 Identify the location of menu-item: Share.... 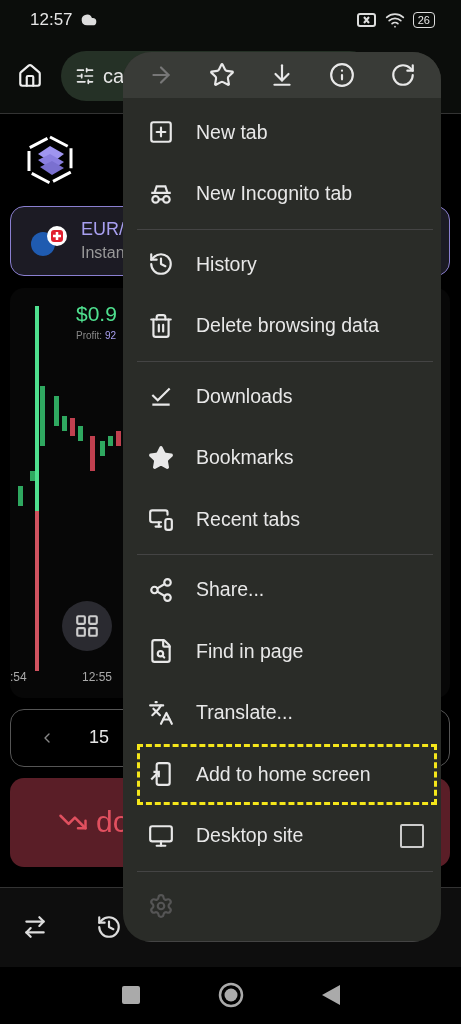
(287, 590).